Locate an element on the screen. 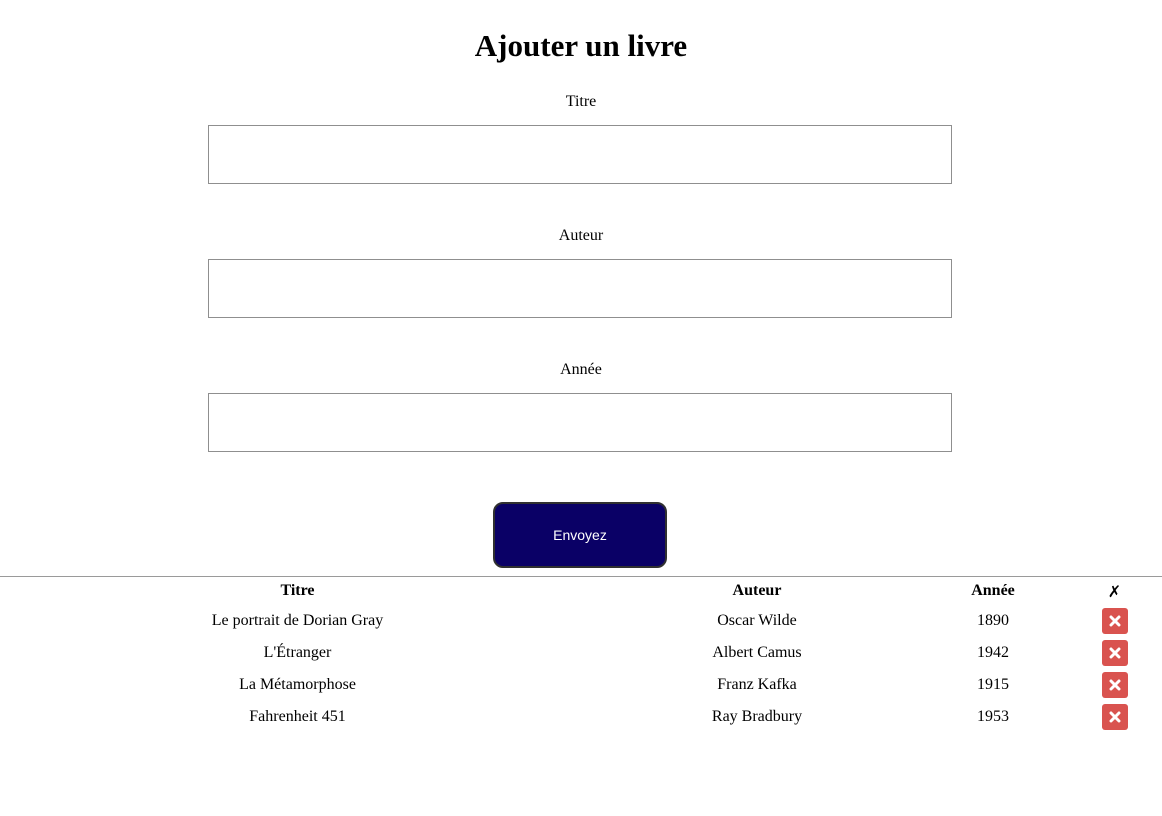  table-row: L'Étranger Albert Camus 1942 is located at coordinates (581, 653).